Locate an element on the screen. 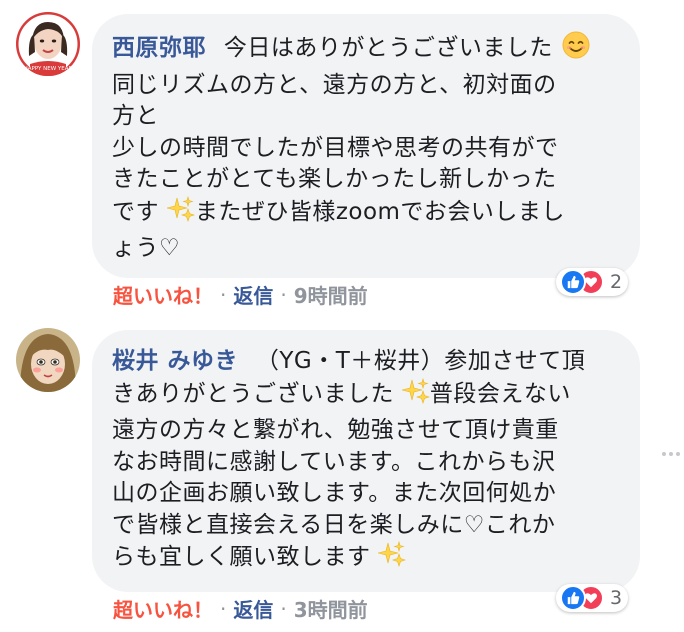 The width and height of the screenshot is (684, 632). reaction-summary: 3 is located at coordinates (592, 598).